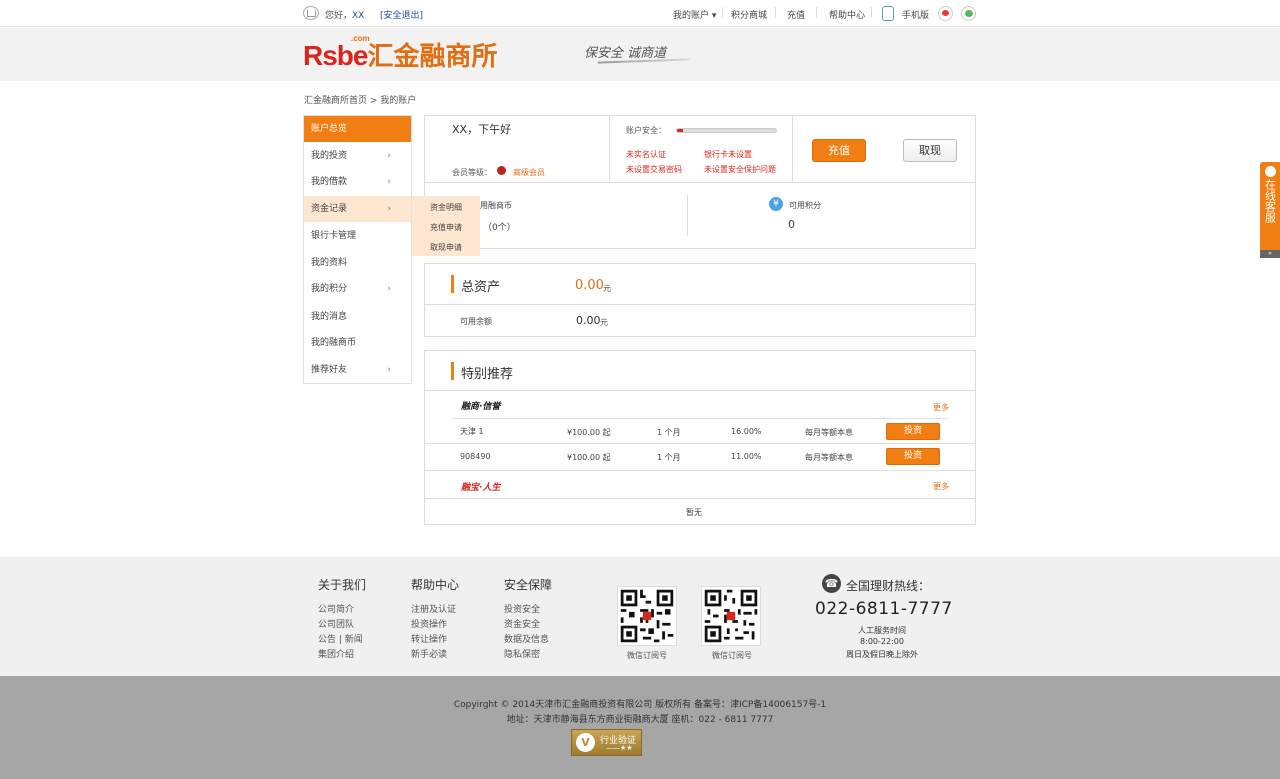  Describe the element at coordinates (526, 638) in the screenshot. I see `footer-link: 数据及信息` at that location.